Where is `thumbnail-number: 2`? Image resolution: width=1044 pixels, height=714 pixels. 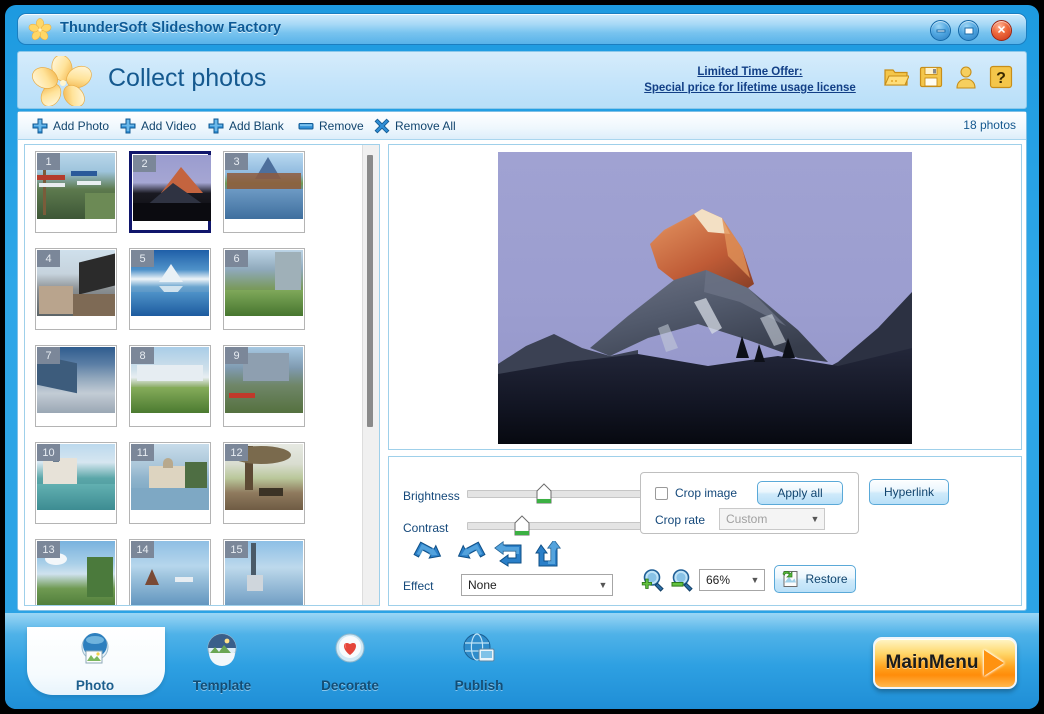 thumbnail-number: 2 is located at coordinates (144, 163).